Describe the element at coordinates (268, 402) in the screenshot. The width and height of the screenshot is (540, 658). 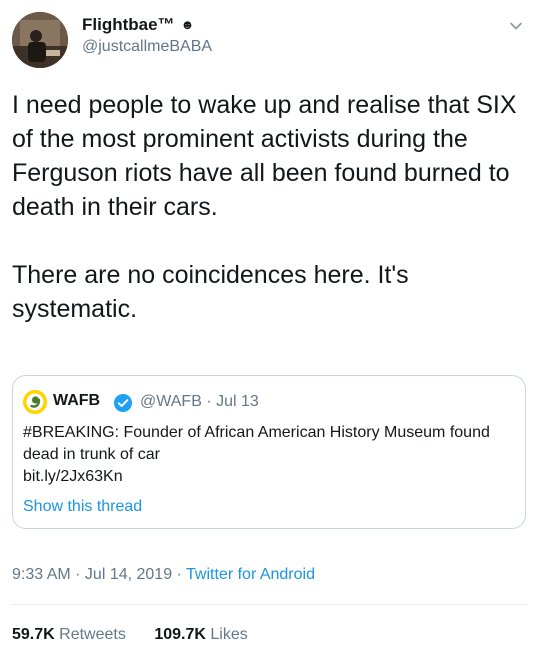
I see `quoted-tweet-header: WAFB @WAFB · Jul 13` at that location.